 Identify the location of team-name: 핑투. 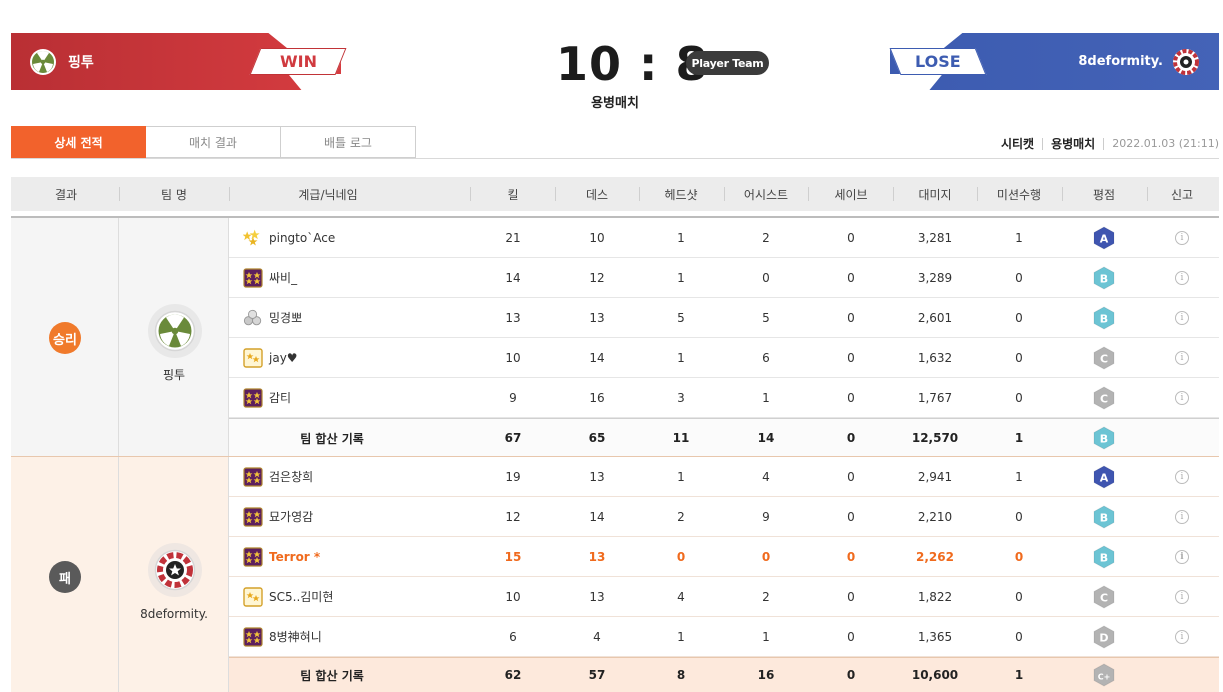
(174, 374).